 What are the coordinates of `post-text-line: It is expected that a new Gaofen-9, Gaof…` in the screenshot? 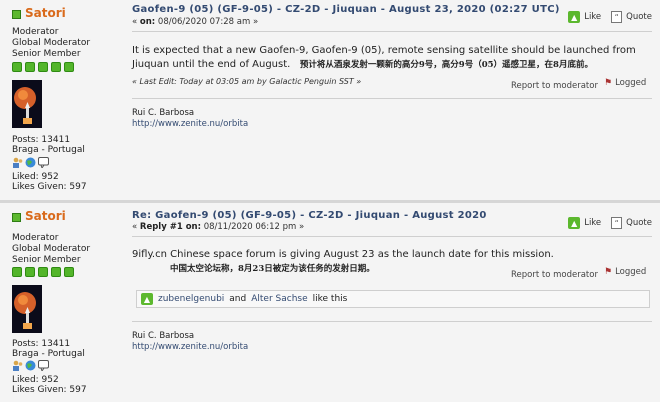 It's located at (384, 50).